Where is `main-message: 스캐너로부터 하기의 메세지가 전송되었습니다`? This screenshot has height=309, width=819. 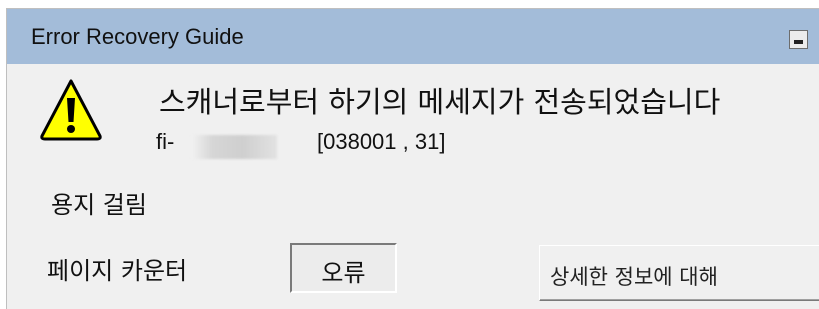
main-message: 스캐너로부터 하기의 메세지가 전송되었습니다 is located at coordinates (440, 102).